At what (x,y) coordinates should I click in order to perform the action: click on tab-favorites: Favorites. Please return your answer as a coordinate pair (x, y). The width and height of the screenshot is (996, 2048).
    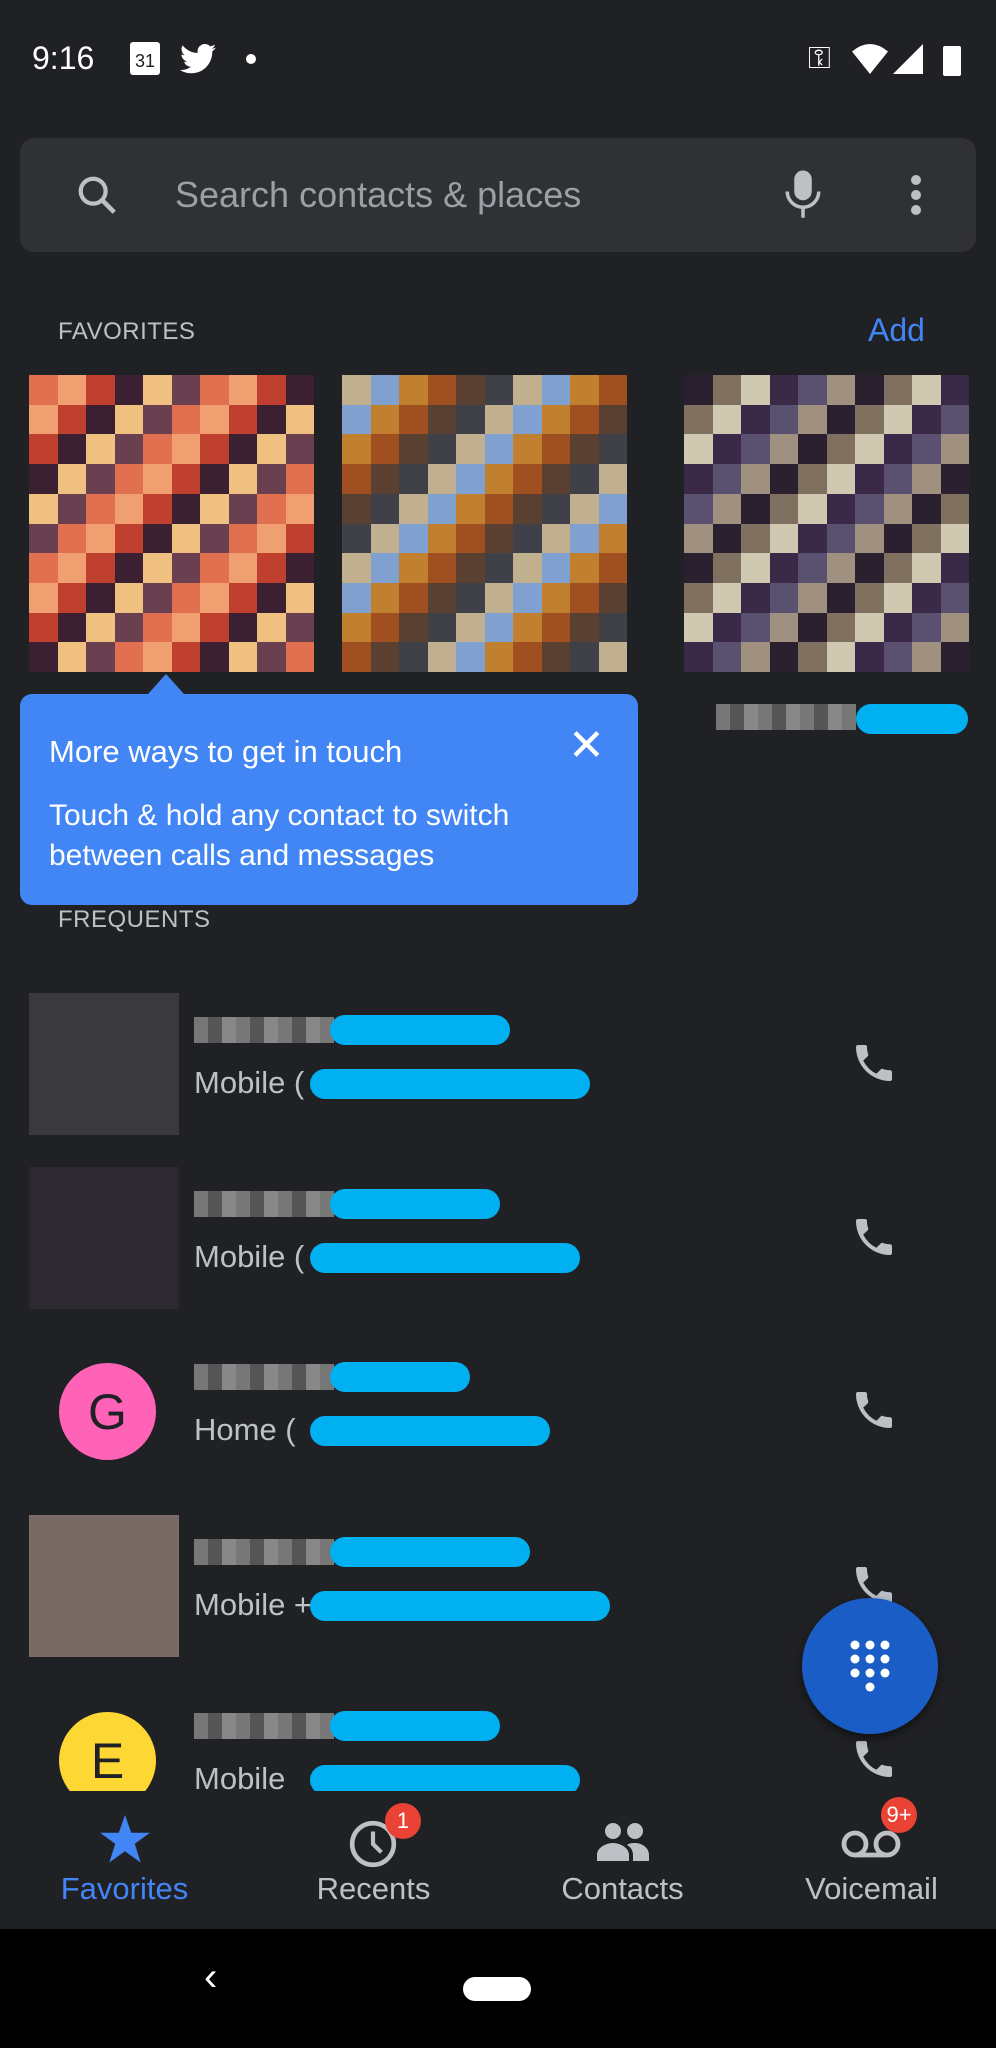
    Looking at the image, I should click on (124, 1860).